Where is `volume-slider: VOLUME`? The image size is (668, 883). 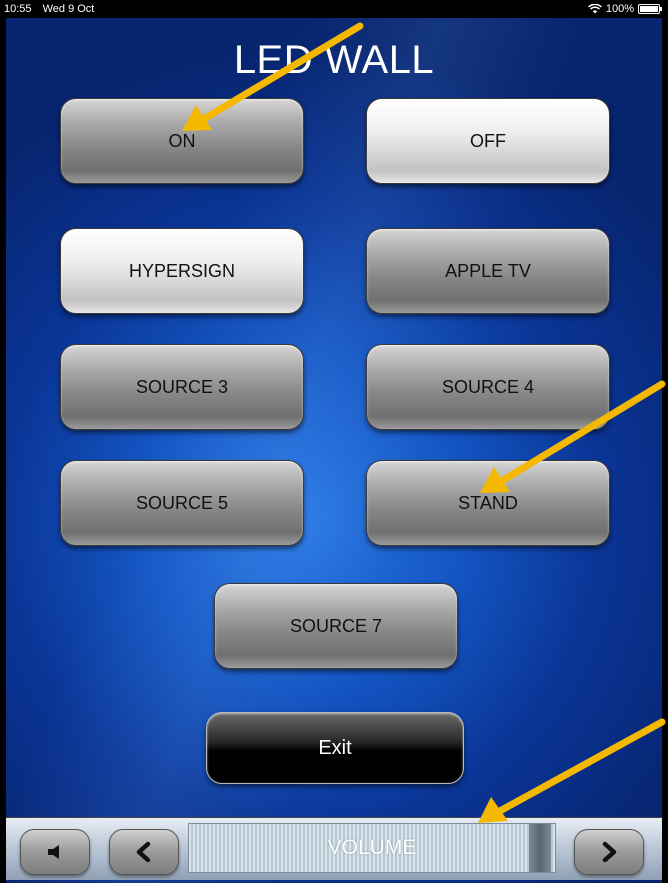 volume-slider: VOLUME is located at coordinates (372, 848).